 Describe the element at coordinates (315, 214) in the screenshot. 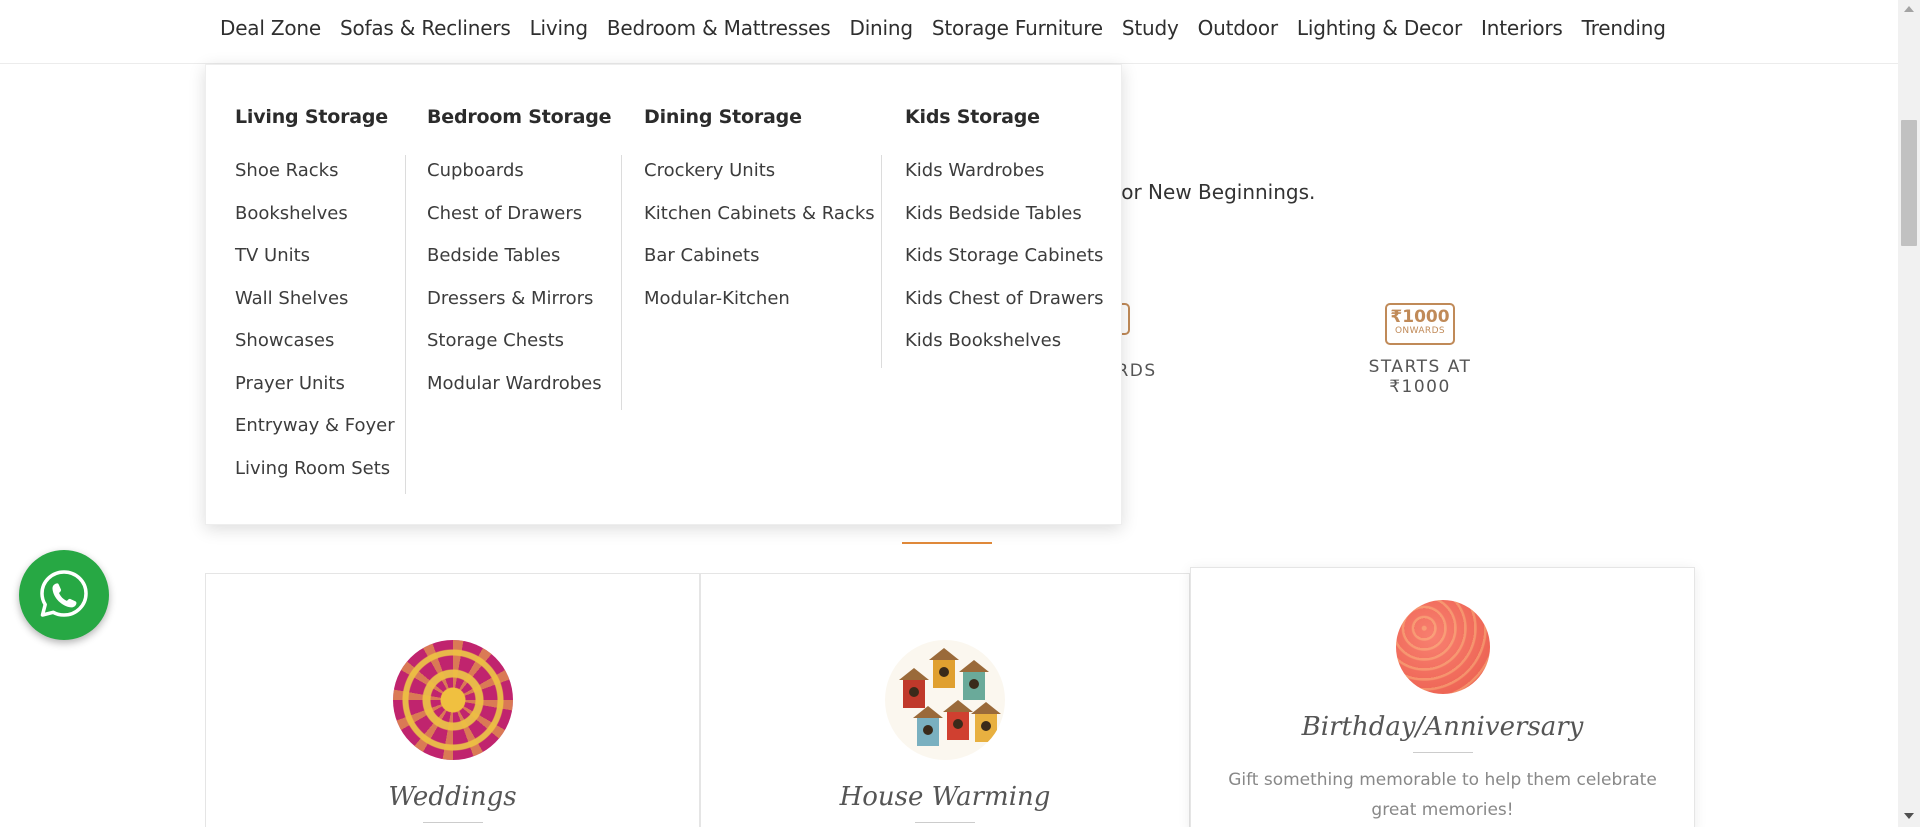

I see `menu-item-bookshelves: Bookshelves` at that location.